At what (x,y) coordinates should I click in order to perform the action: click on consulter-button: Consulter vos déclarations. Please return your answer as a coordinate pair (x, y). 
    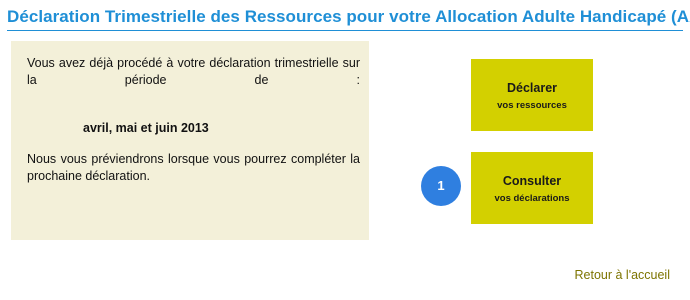
    Looking at the image, I should click on (532, 188).